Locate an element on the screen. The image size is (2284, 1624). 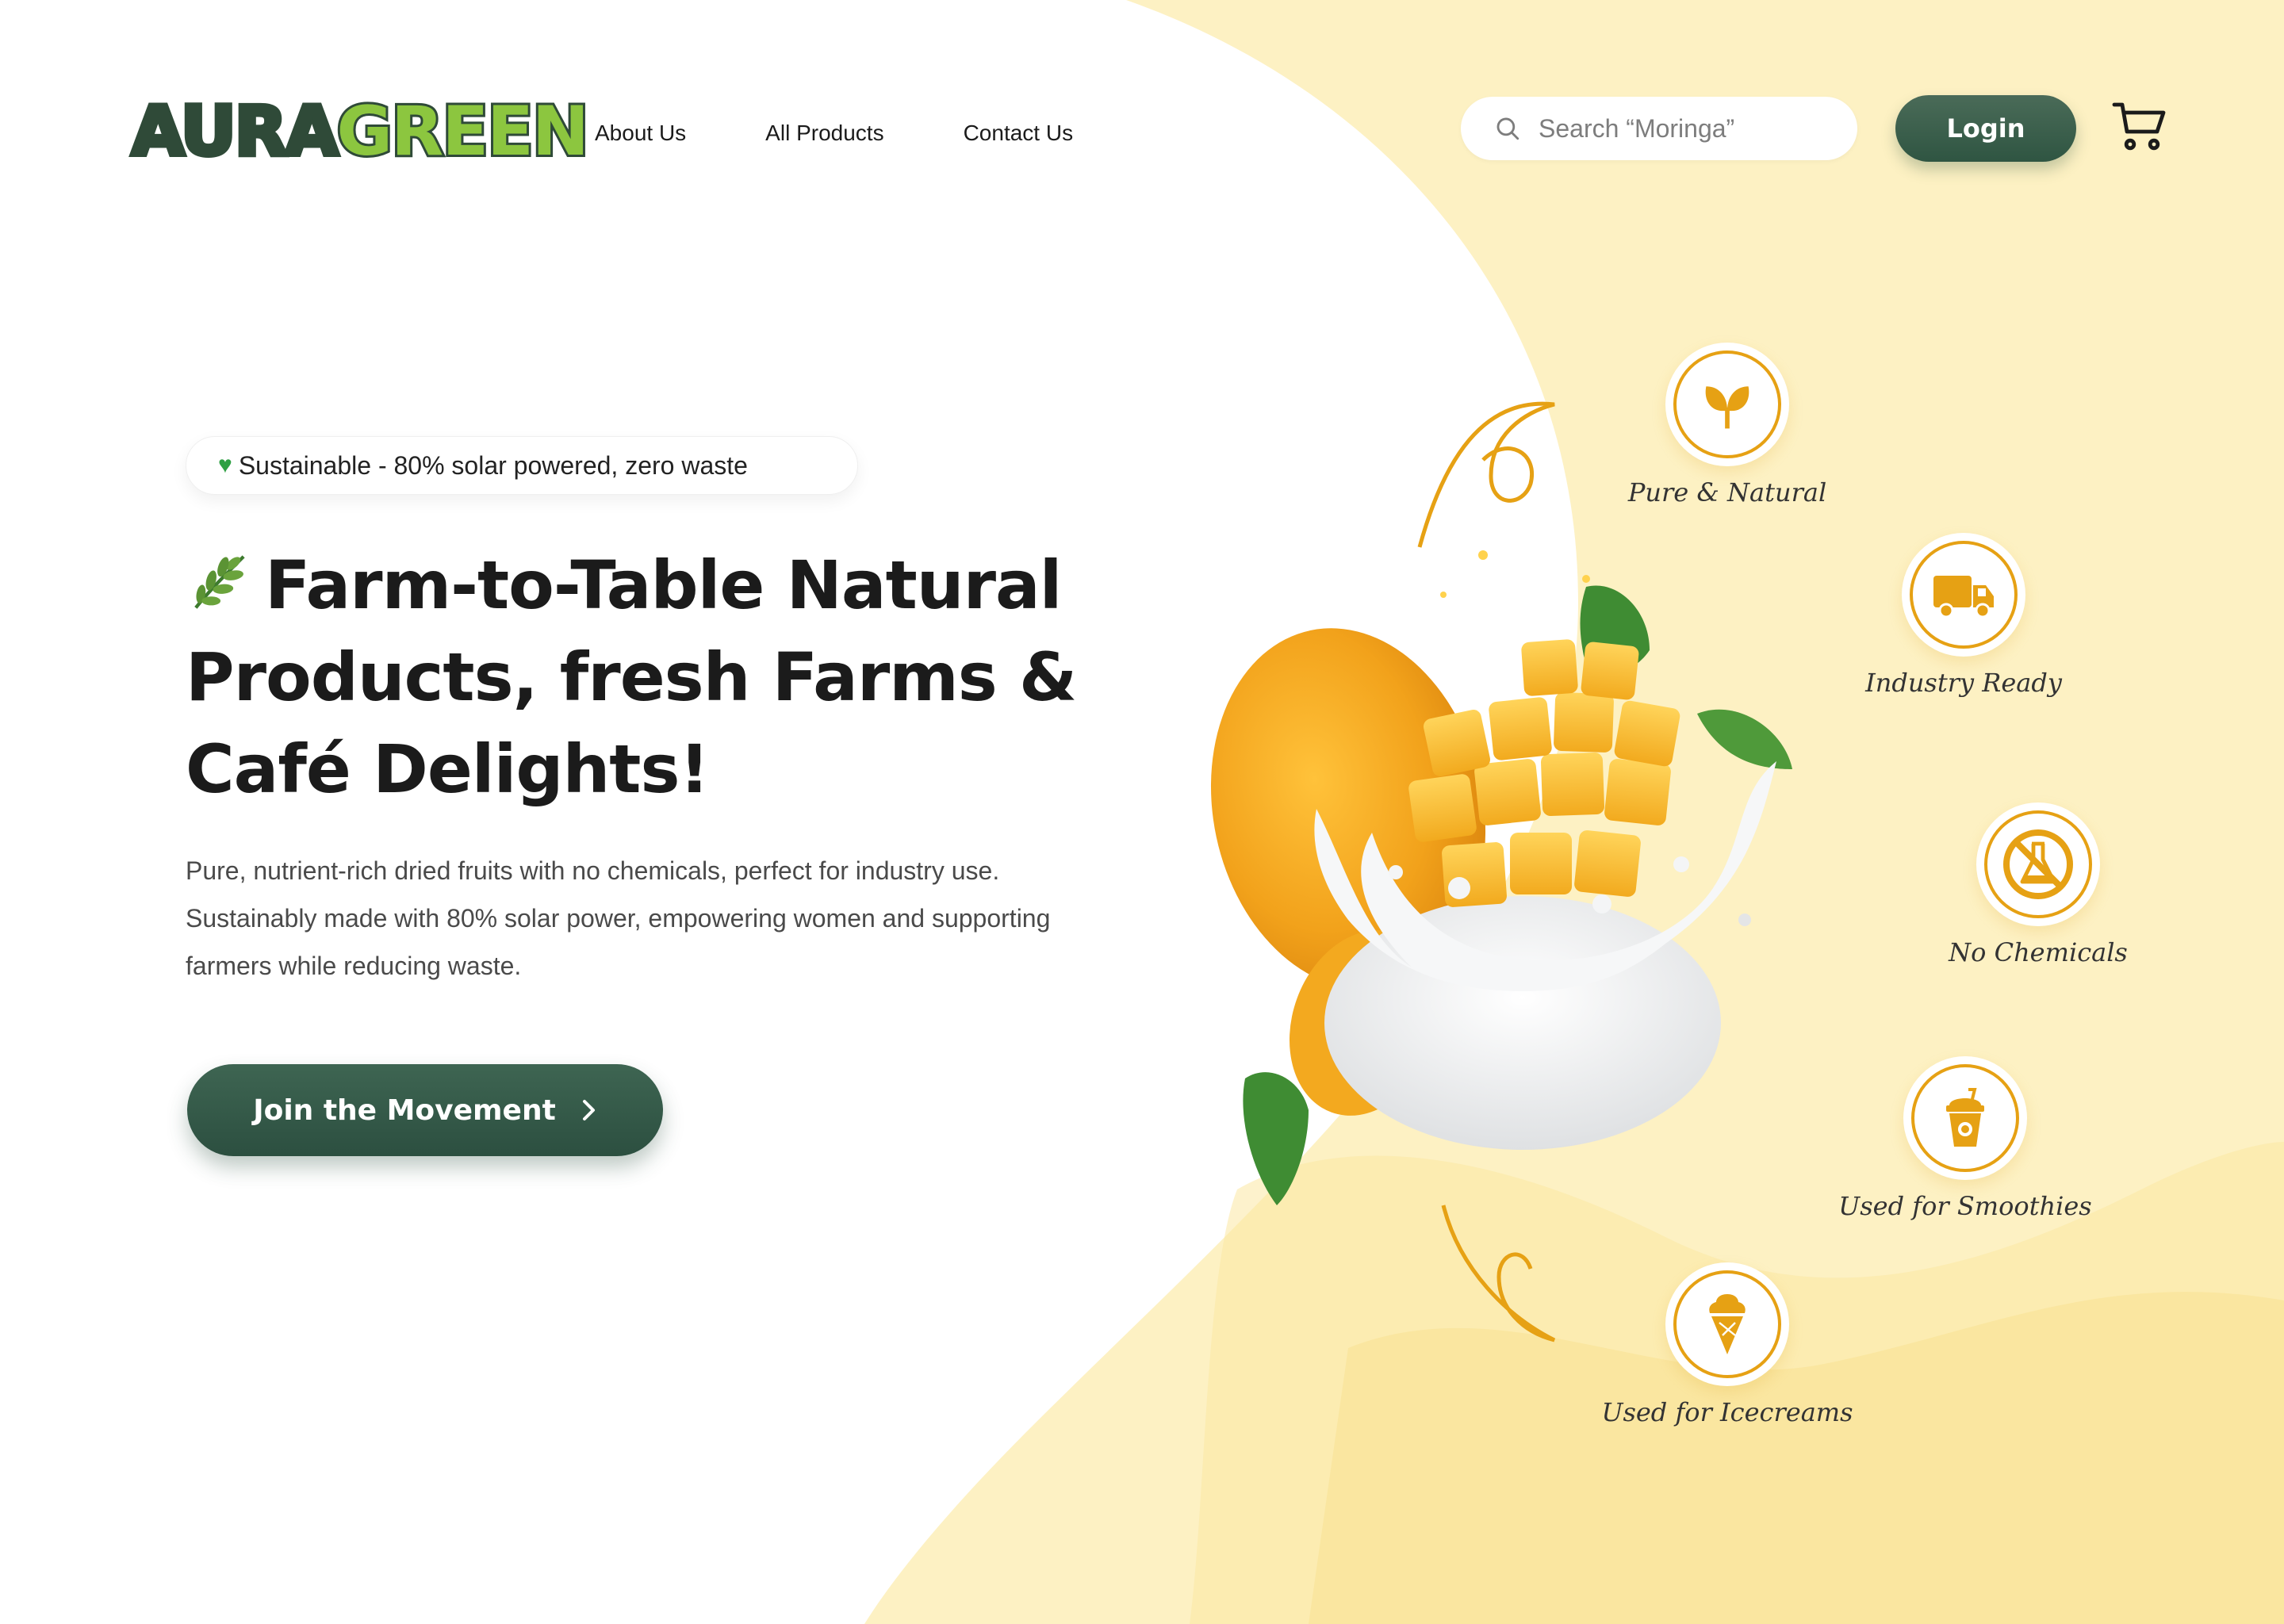
search-bar is located at coordinates (1659, 128).